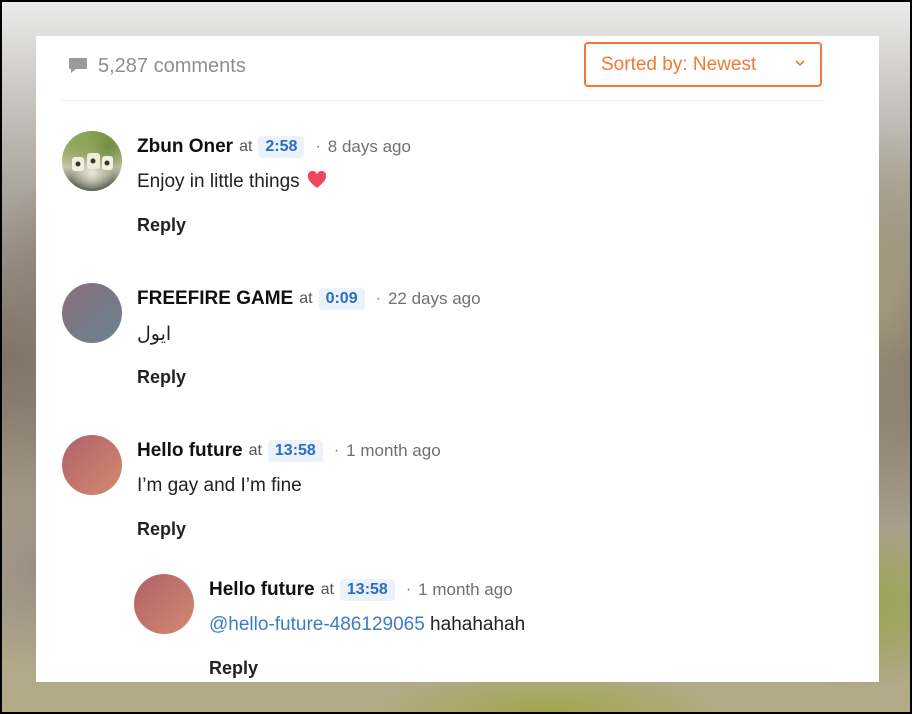 The width and height of the screenshot is (912, 714). Describe the element at coordinates (341, 299) in the screenshot. I see `comment-timestamp-link: 0:09` at that location.